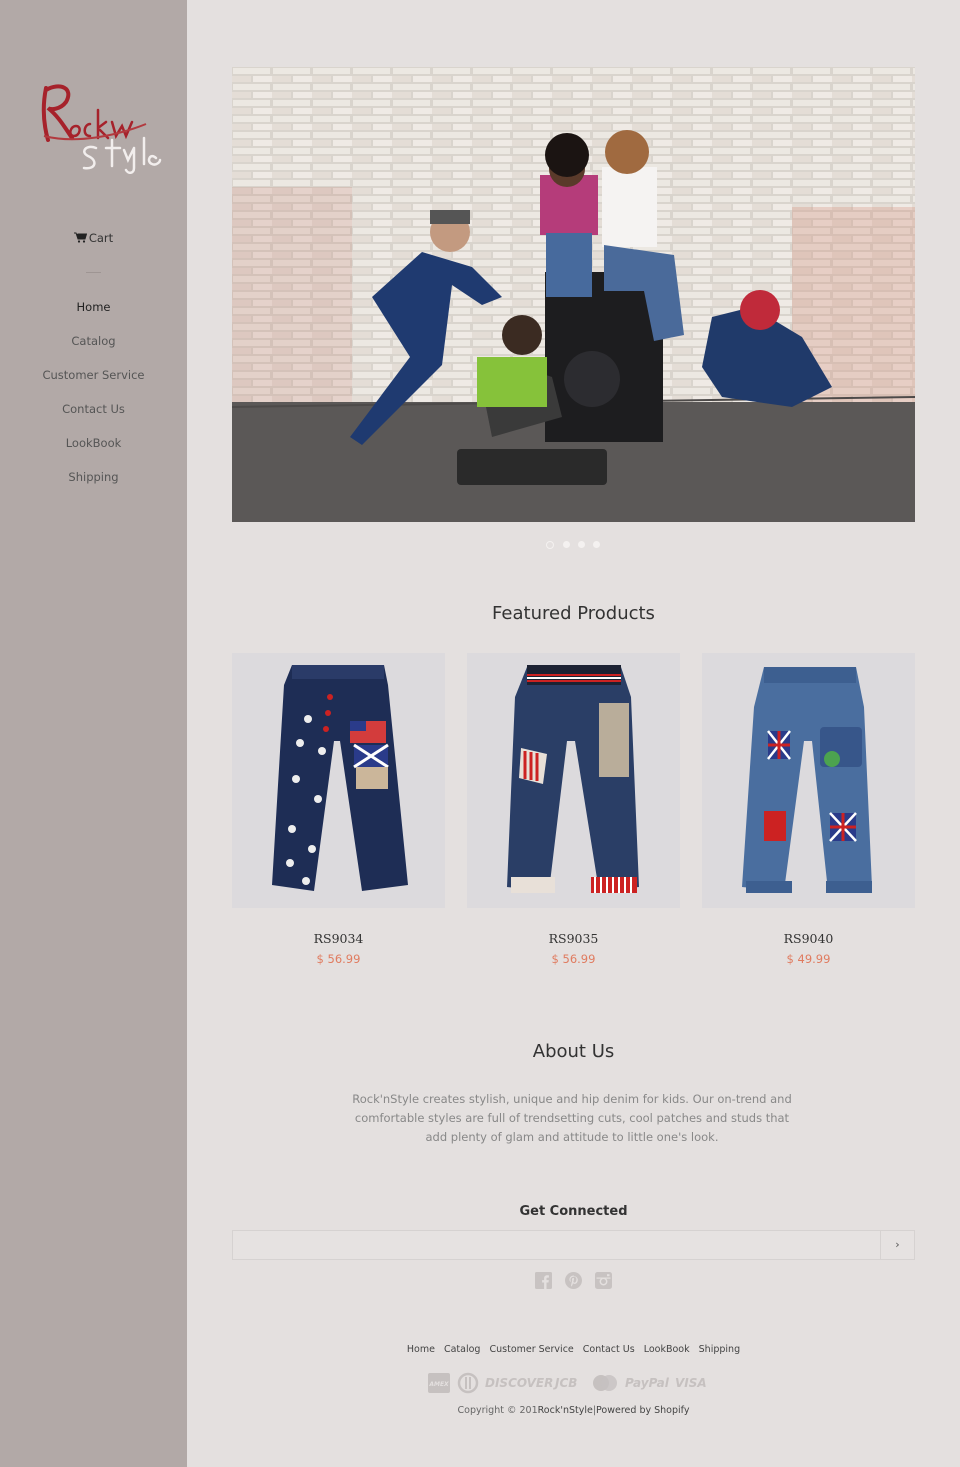 The image size is (960, 1467). I want to click on product-card: RS9040 $ 49.99, so click(808, 809).